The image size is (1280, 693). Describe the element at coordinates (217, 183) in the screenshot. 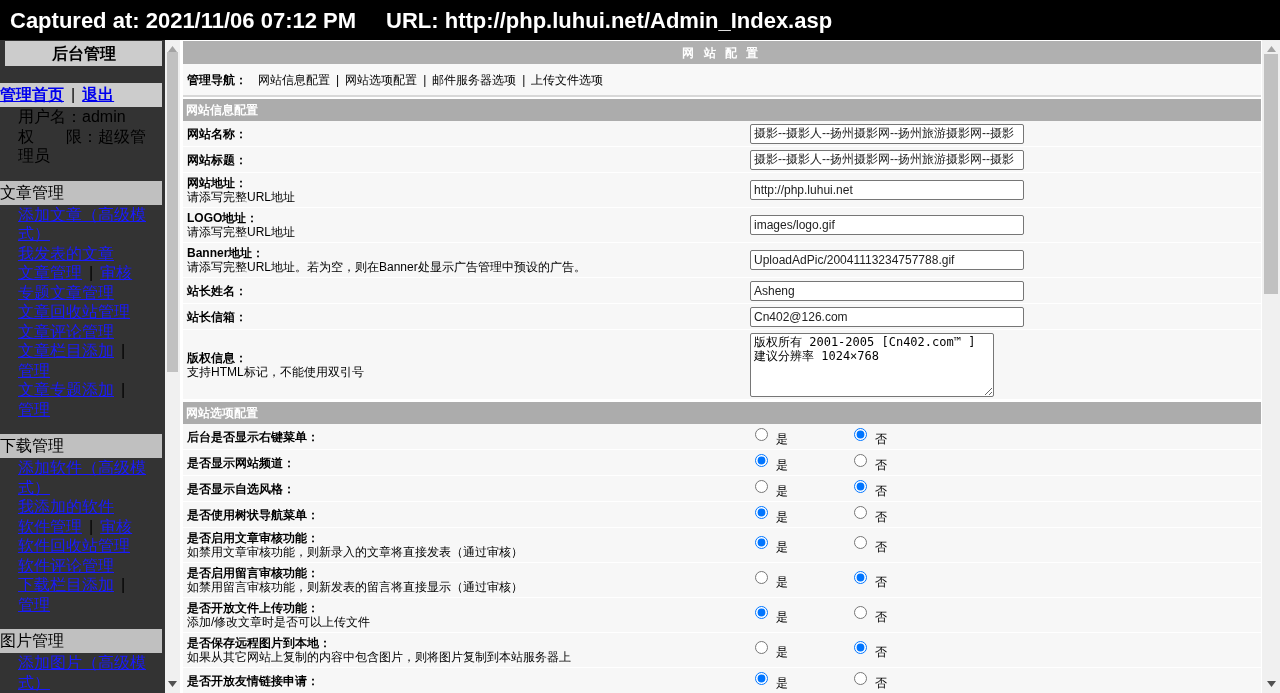

I see `field-label: 网站地址：` at that location.